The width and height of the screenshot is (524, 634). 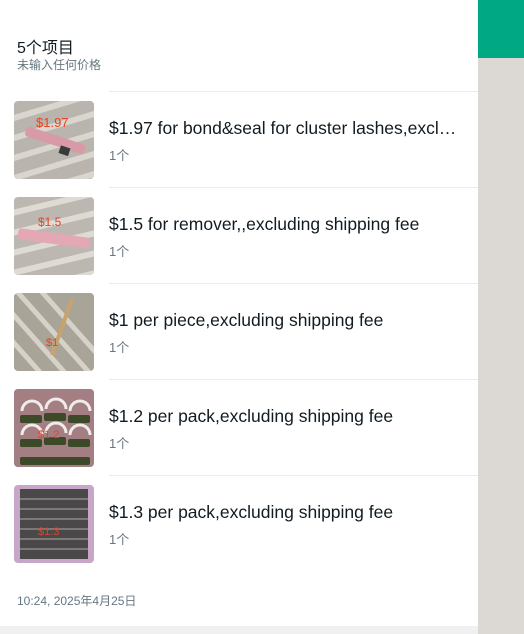 I want to click on bottom-divider, so click(x=239, y=630).